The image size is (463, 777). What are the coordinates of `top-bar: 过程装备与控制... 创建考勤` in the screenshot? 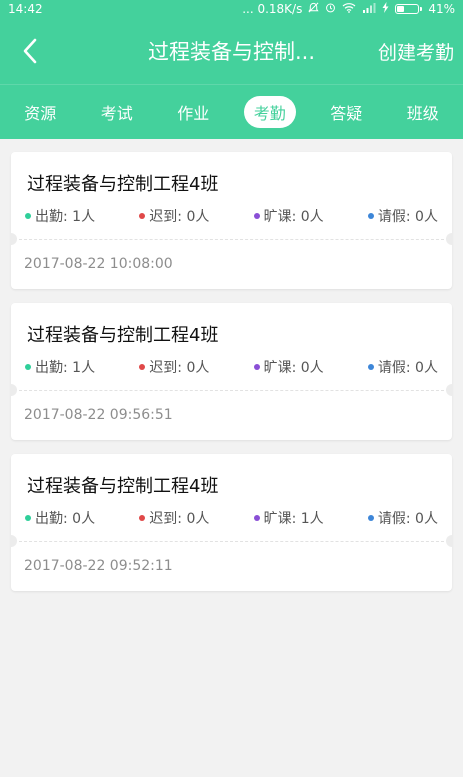 It's located at (231, 51).